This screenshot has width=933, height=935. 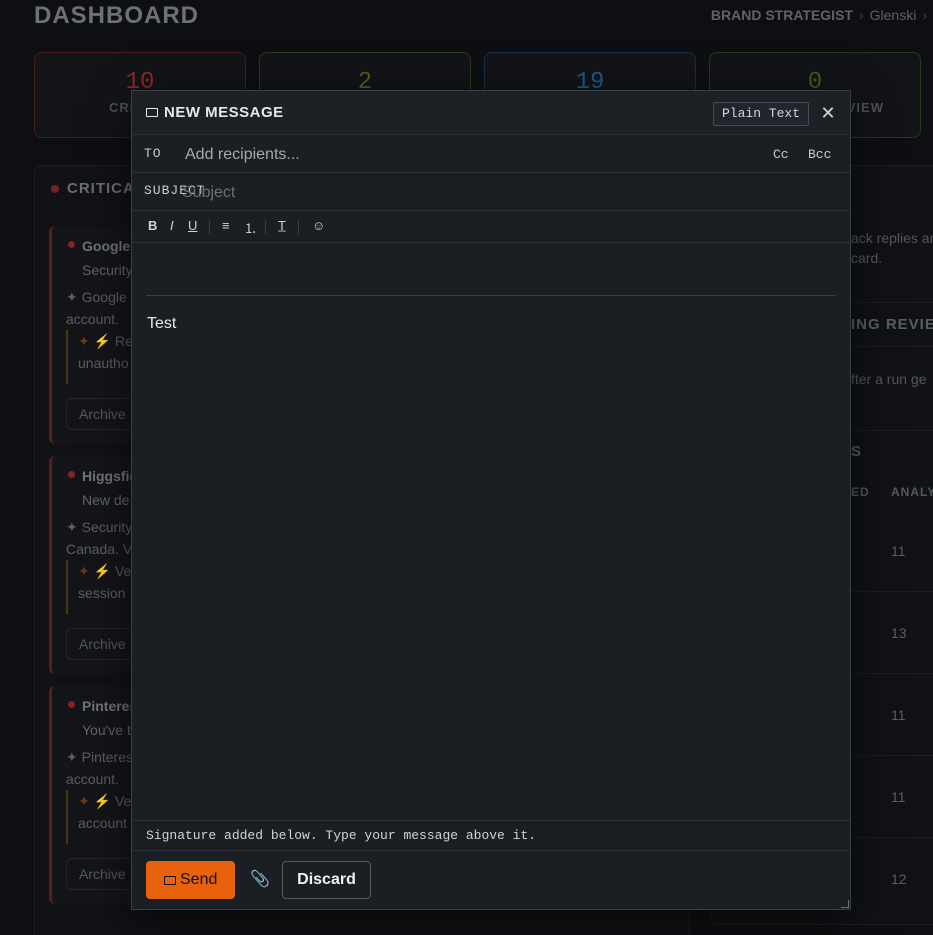 I want to click on page-title: DASHBOARD, so click(x=116, y=15).